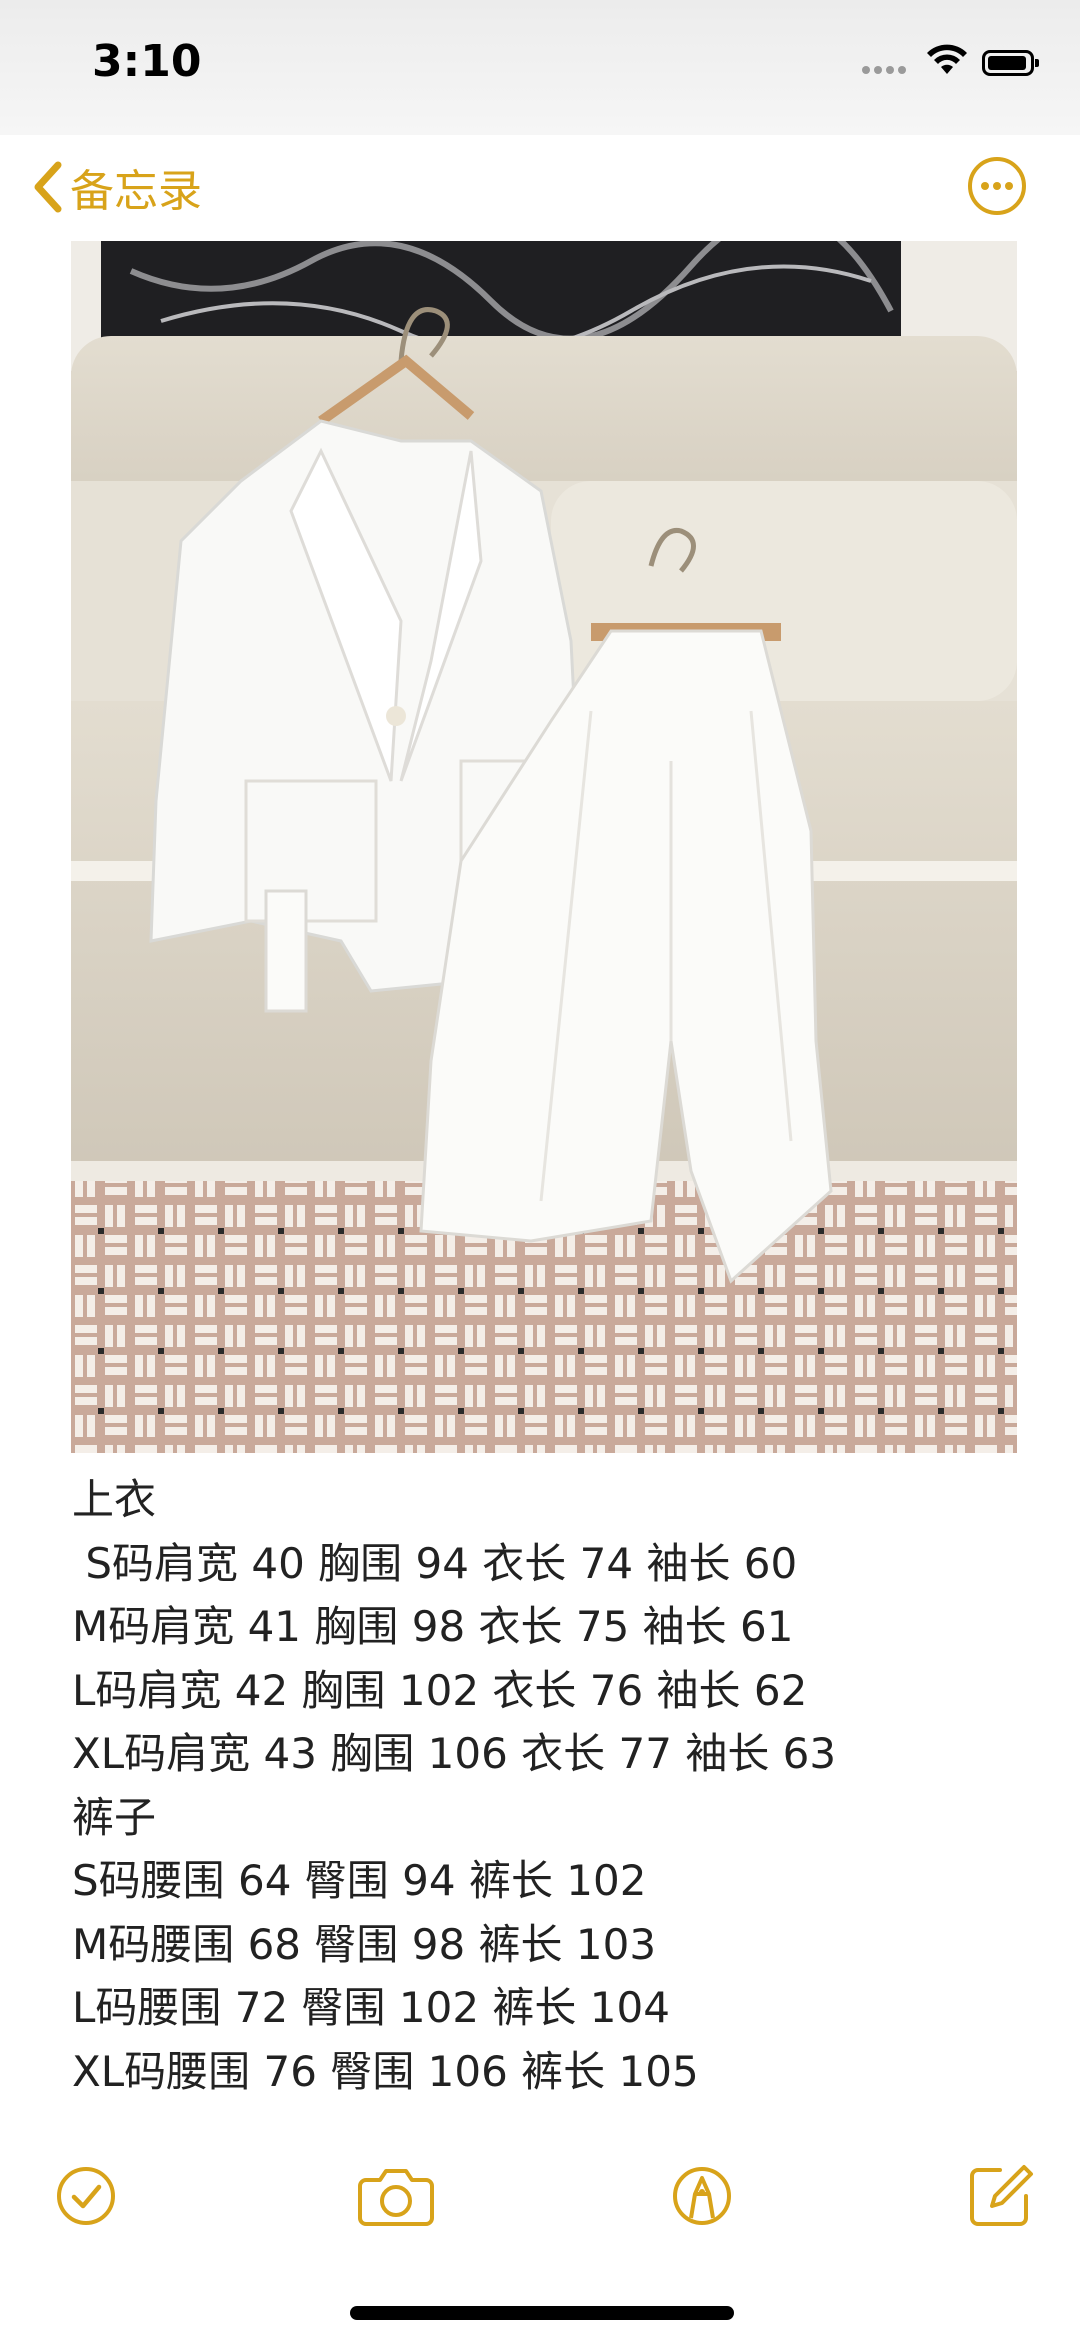 The image size is (1080, 2337). I want to click on note-line: S码肩宽 40 胸围 94 衣长 74 袖长 60, so click(435, 1563).